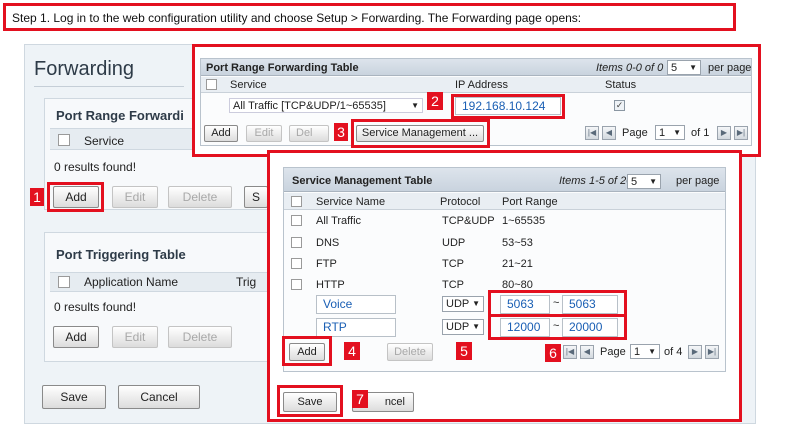 This screenshot has height=427, width=785. Describe the element at coordinates (592, 133) in the screenshot. I see `popup1-first-page-icon: |◀` at that location.